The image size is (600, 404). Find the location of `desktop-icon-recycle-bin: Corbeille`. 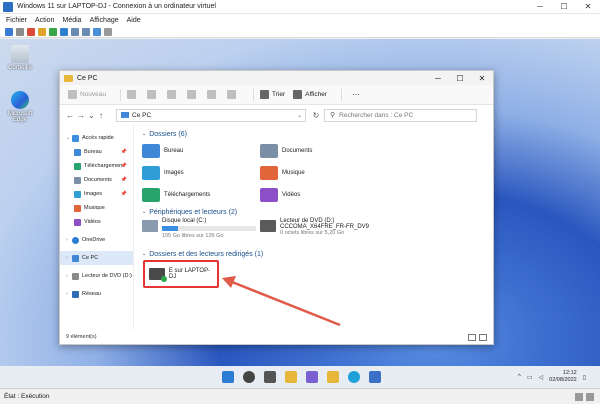

desktop-icon-recycle-bin: Corbeille is located at coordinates (20, 58).